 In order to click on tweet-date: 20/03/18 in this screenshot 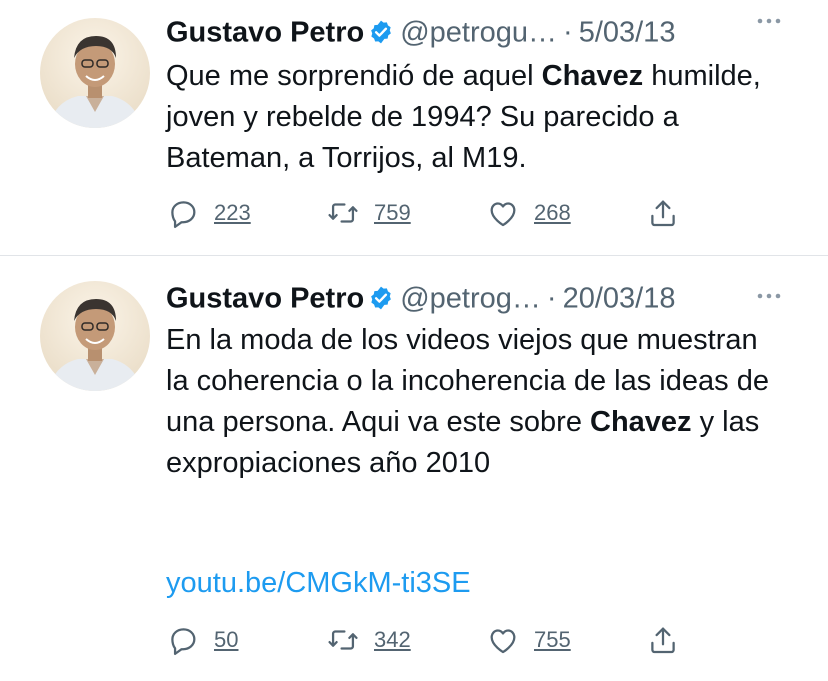, I will do `click(619, 298)`.